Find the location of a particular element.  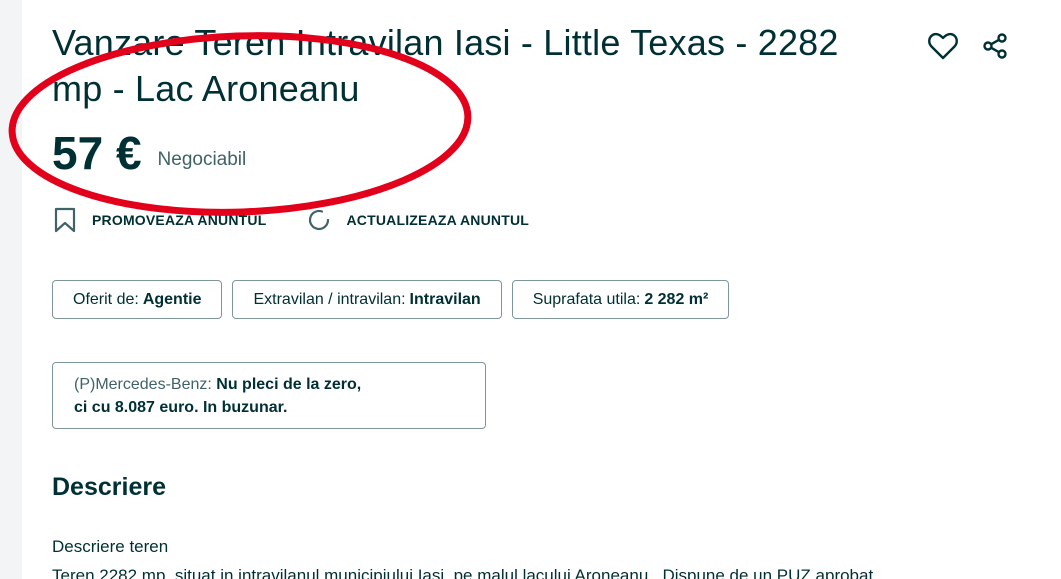

share-button is located at coordinates (995, 46).